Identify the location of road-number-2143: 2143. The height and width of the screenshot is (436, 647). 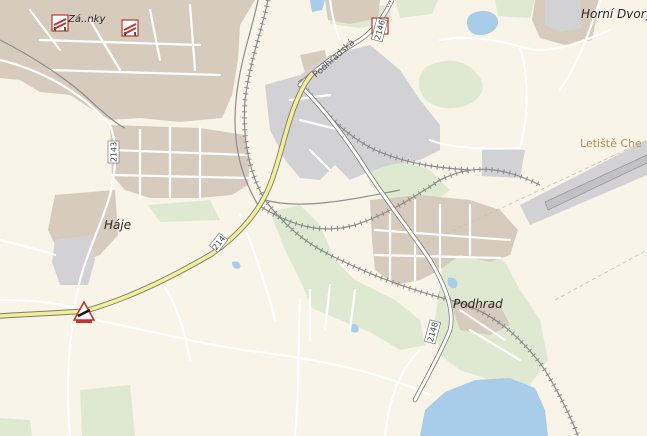
(113, 152).